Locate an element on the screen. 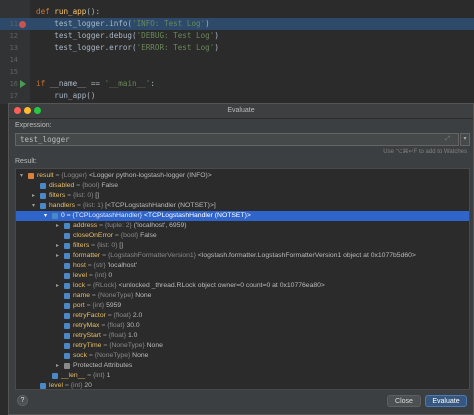 The height and width of the screenshot is (415, 474). result-label: Result: is located at coordinates (26, 161).